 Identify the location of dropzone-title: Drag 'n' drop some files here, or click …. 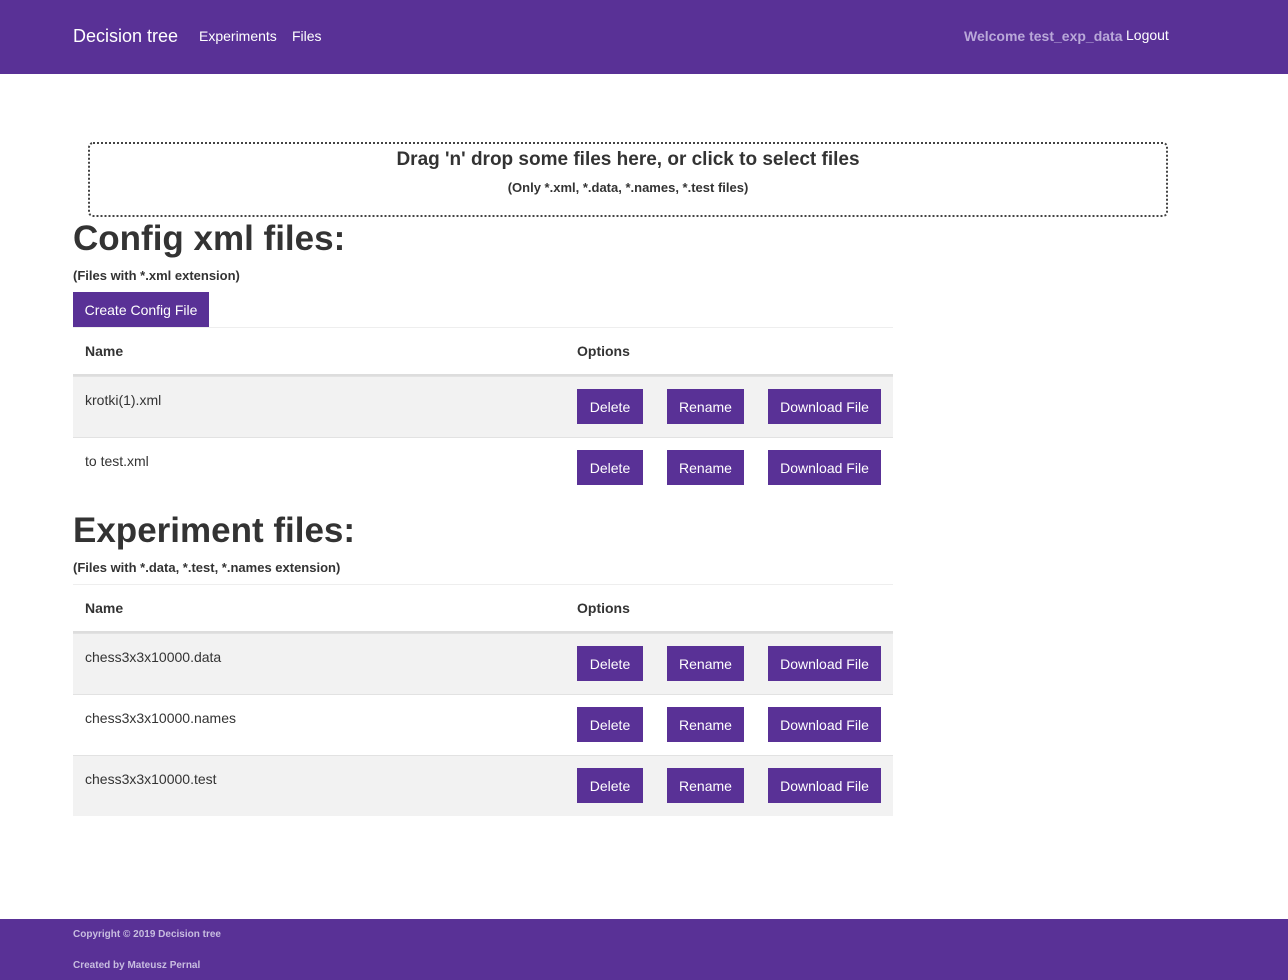
(628, 159).